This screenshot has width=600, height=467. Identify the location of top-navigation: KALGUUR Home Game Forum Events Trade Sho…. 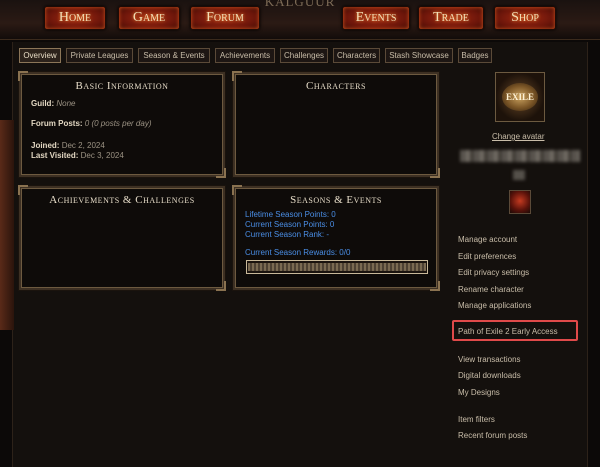
(300, 20).